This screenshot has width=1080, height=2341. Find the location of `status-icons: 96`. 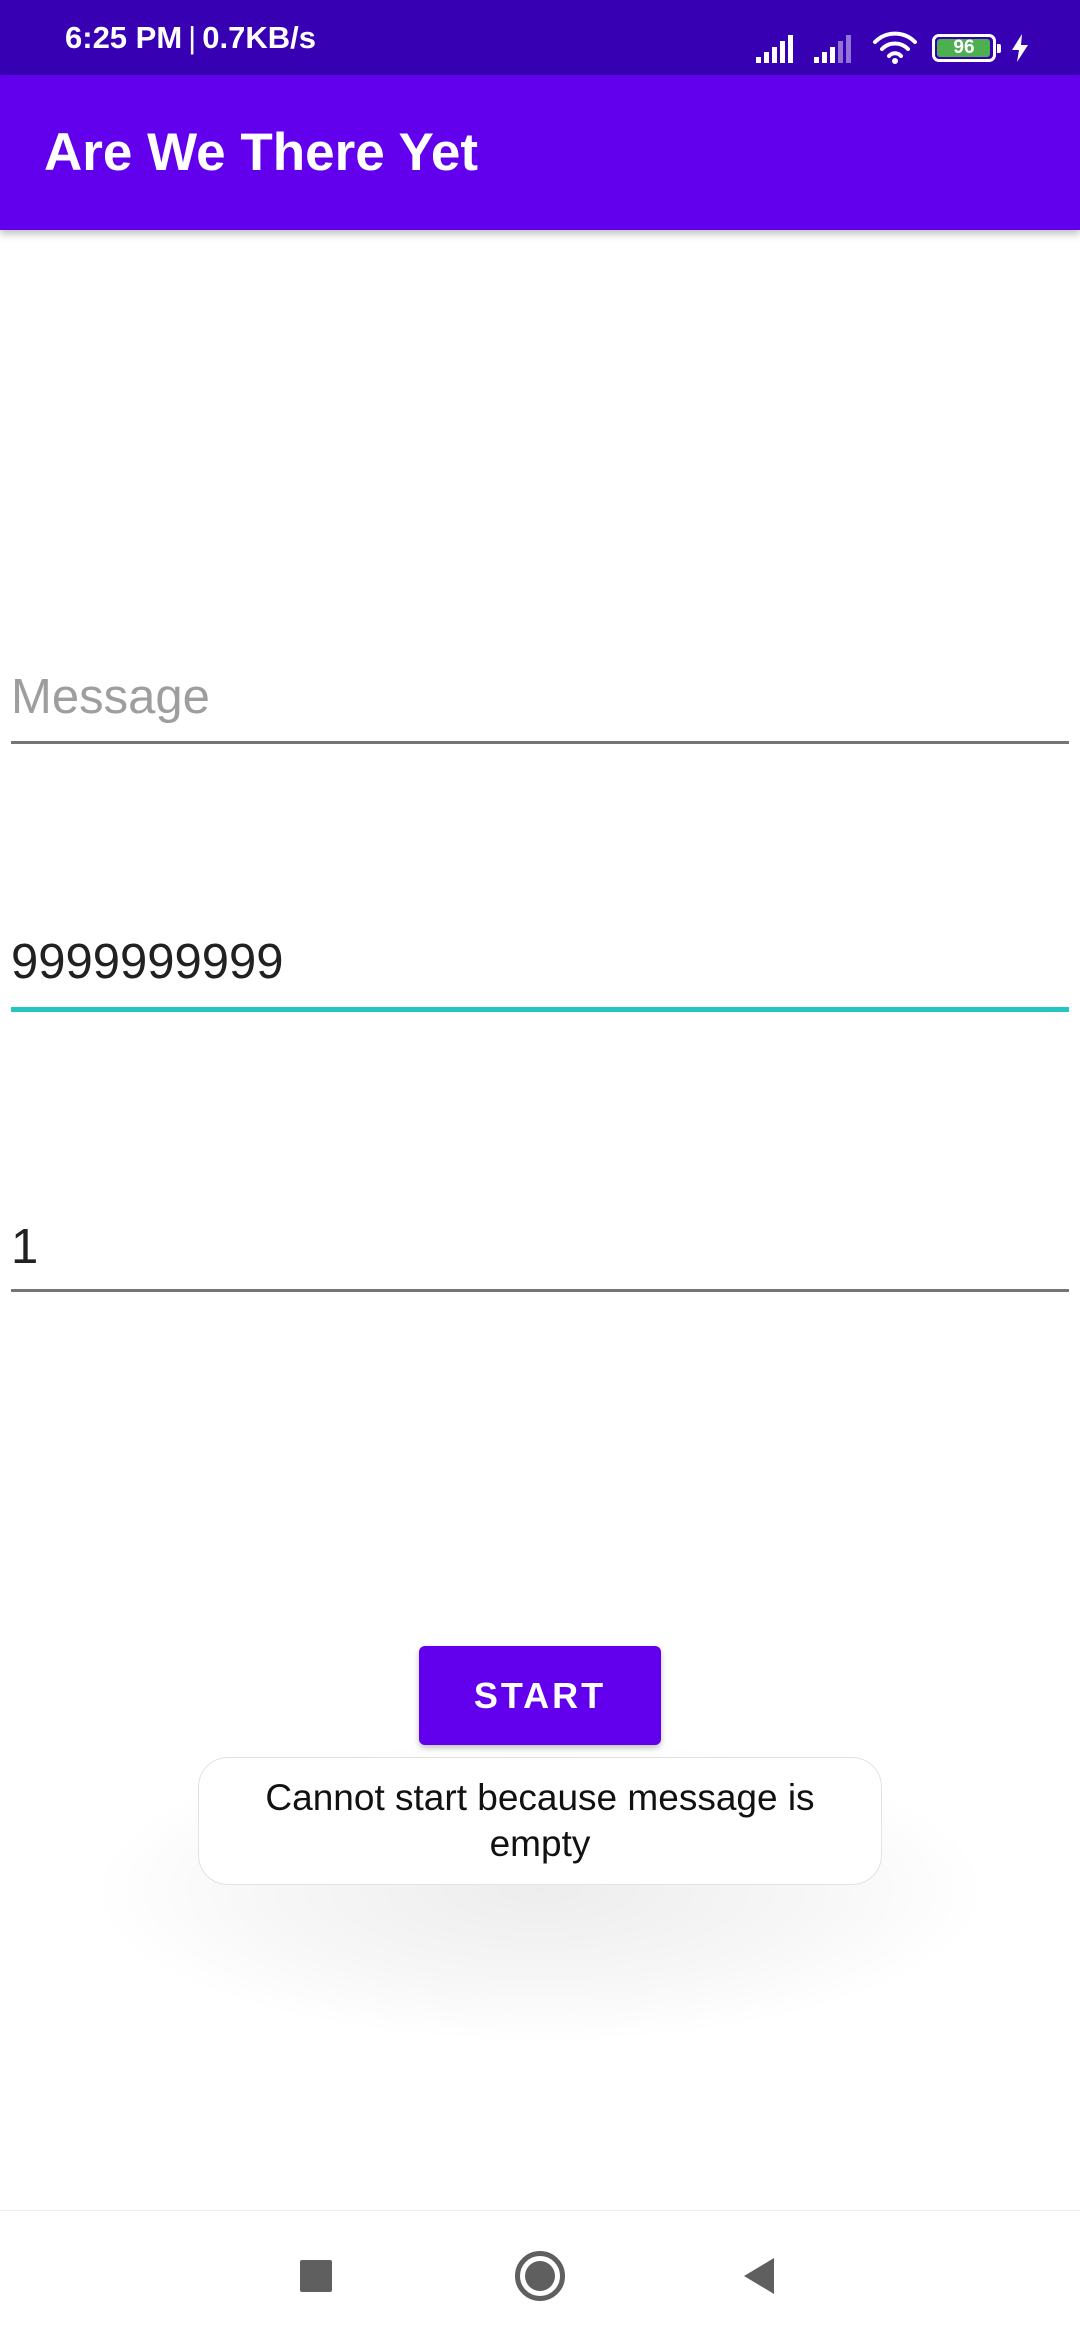

status-icons: 96 is located at coordinates (893, 48).